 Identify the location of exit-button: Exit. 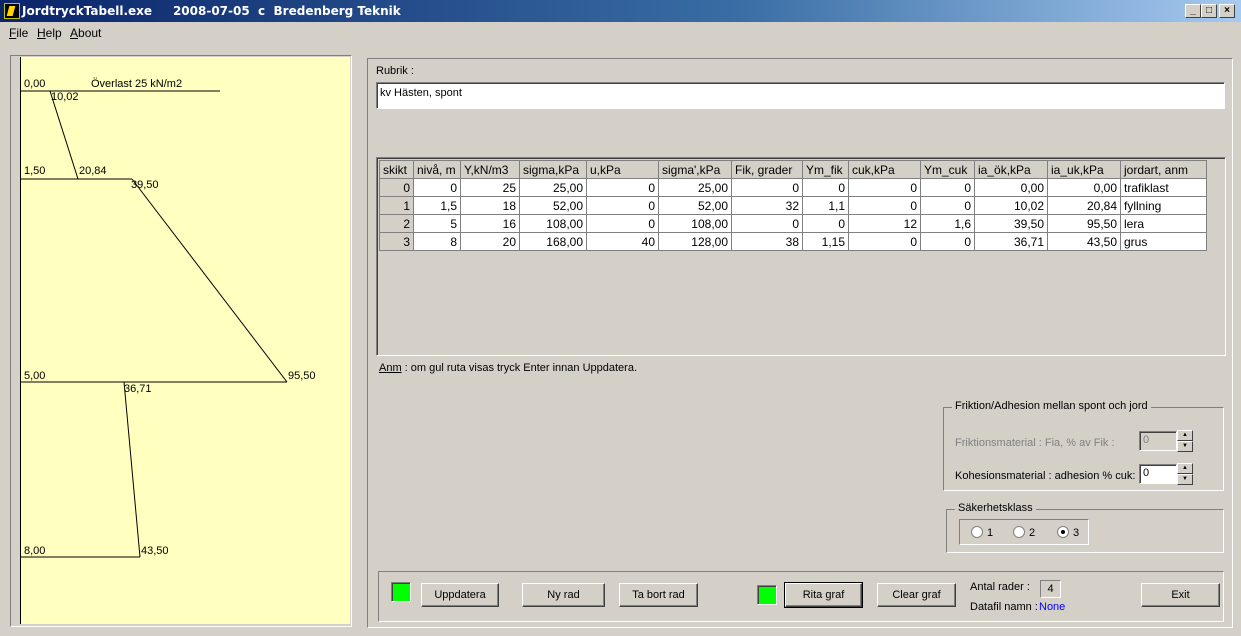
(1180, 595).